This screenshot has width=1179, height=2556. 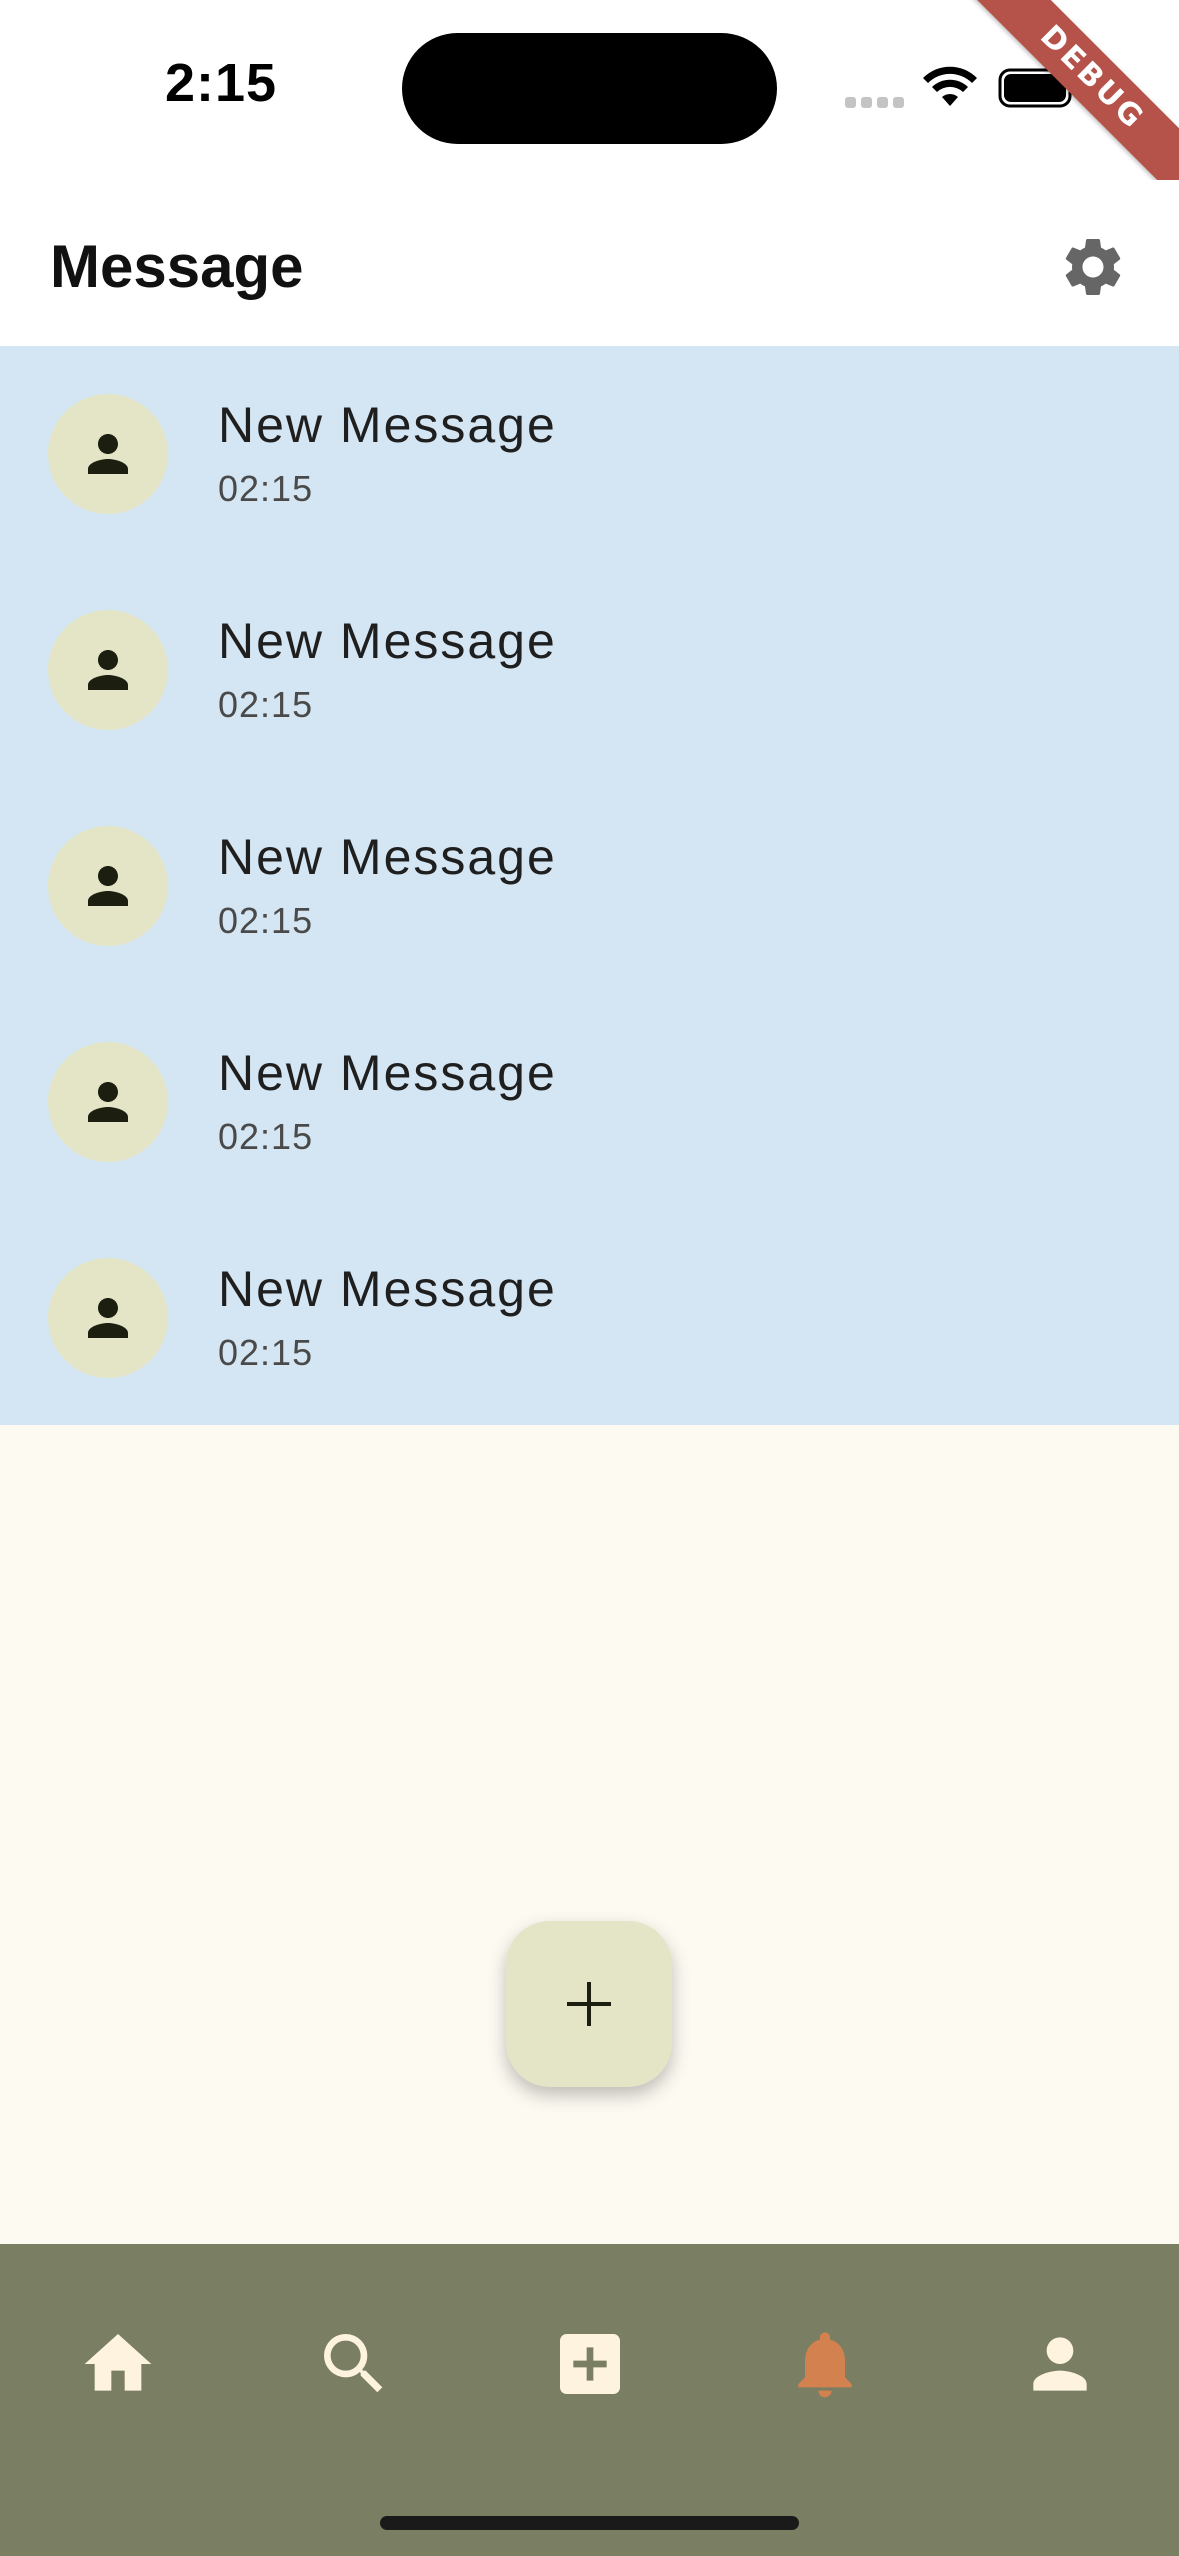 I want to click on wifi-icon, so click(x=950, y=86).